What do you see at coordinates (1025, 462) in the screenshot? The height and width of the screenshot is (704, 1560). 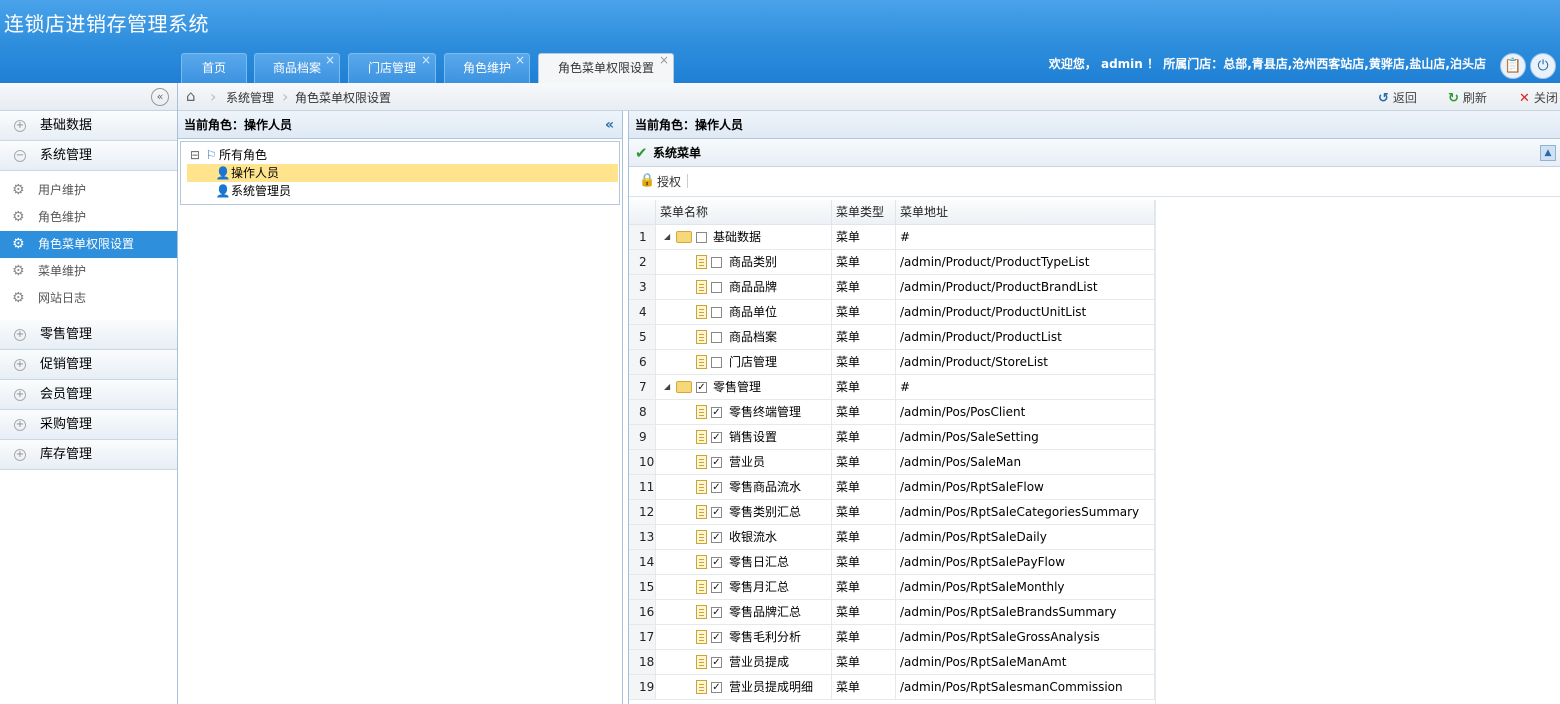 I see `menu-url-cell: /admin/Pos/SaleMan` at bounding box center [1025, 462].